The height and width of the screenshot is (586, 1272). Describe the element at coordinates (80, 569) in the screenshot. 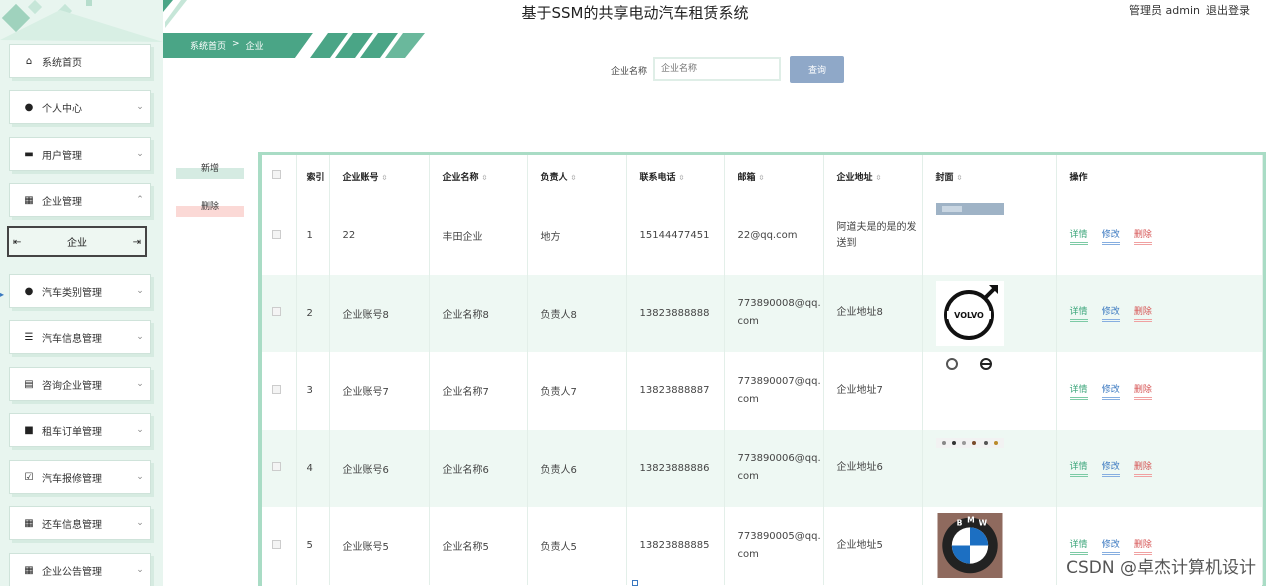

I see `sidebar-item-enterprise-notice: ▦ 企业公告管理 ⌄` at that location.